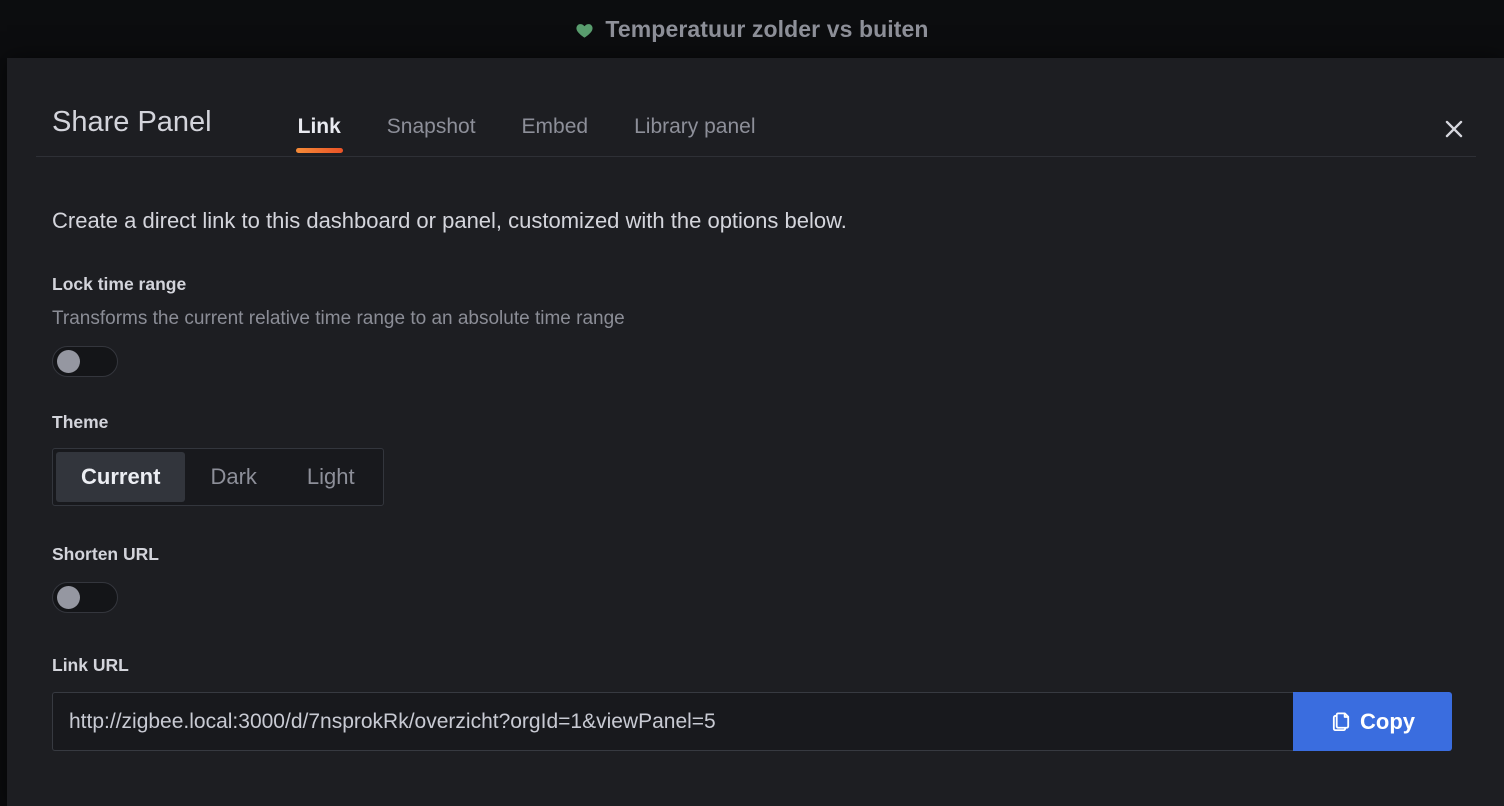 The width and height of the screenshot is (1504, 806). Describe the element at coordinates (105, 554) in the screenshot. I see `shorten-url-label: Shorten URL` at that location.